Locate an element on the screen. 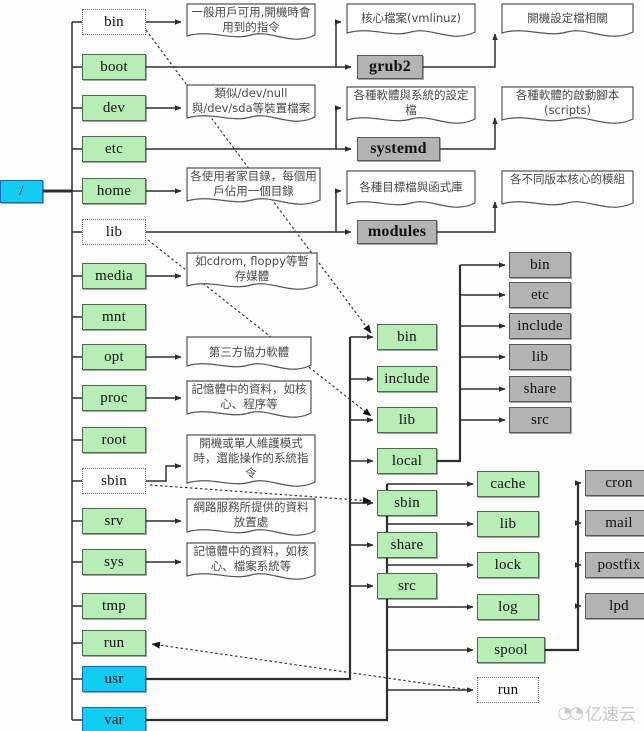  node-root: / is located at coordinates (21, 191).